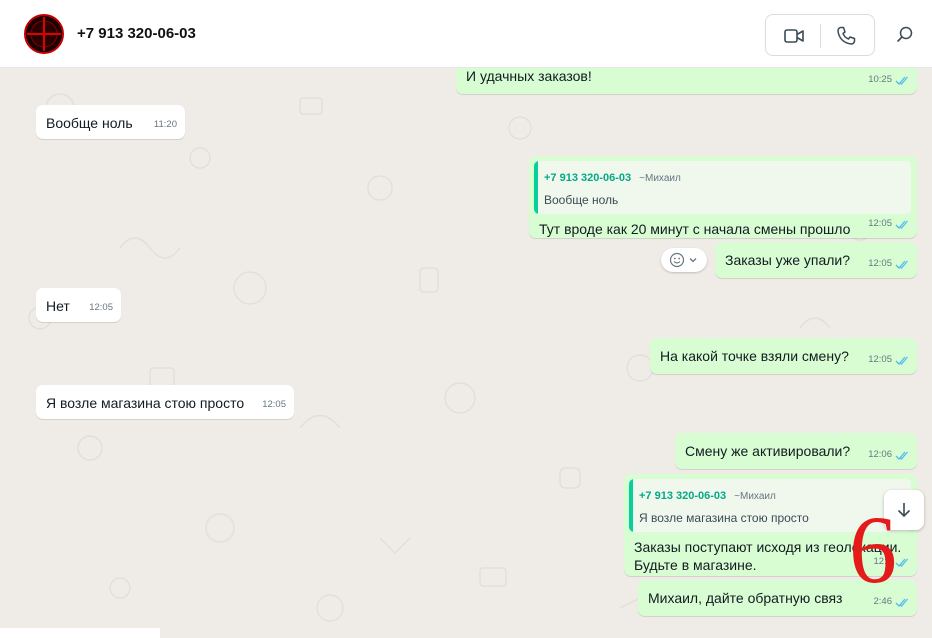  I want to click on phone-icon, so click(846, 36).